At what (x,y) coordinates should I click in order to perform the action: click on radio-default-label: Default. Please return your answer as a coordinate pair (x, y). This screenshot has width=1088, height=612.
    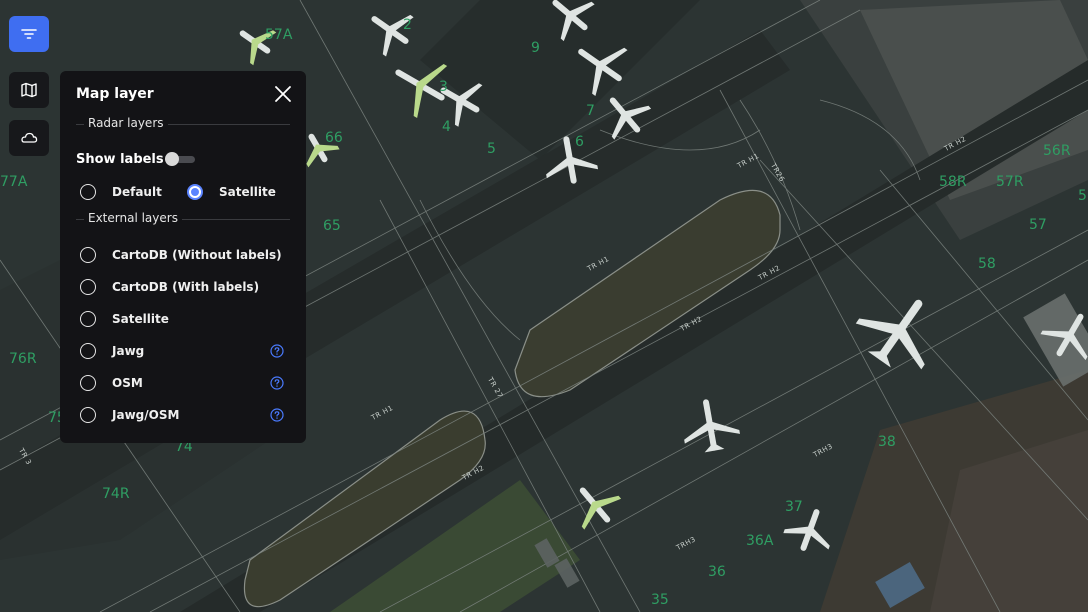
    Looking at the image, I should click on (137, 192).